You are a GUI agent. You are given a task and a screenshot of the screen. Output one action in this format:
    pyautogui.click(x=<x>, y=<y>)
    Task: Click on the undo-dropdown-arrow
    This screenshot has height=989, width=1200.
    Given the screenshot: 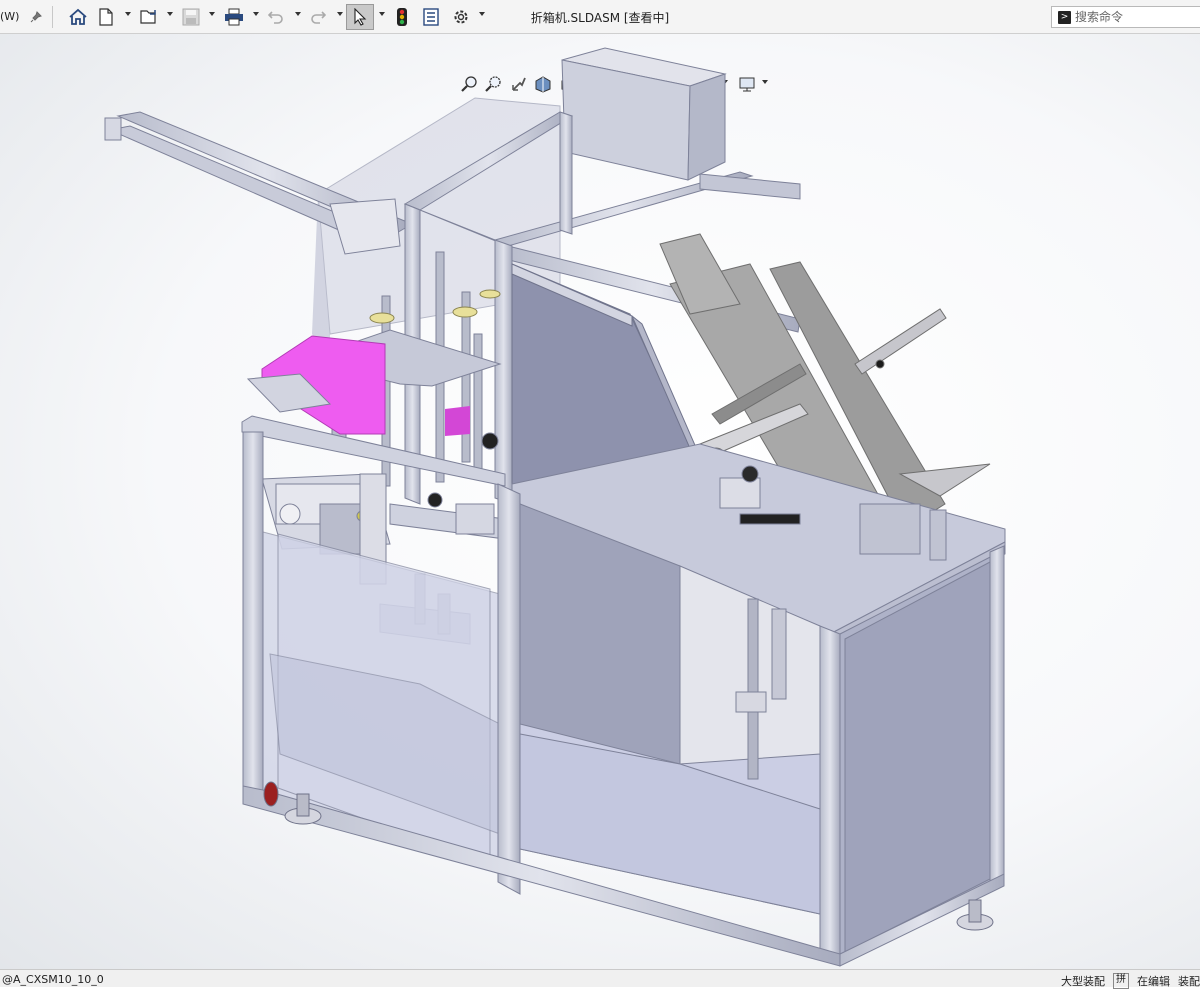 What is the action you would take?
    pyautogui.click(x=298, y=14)
    